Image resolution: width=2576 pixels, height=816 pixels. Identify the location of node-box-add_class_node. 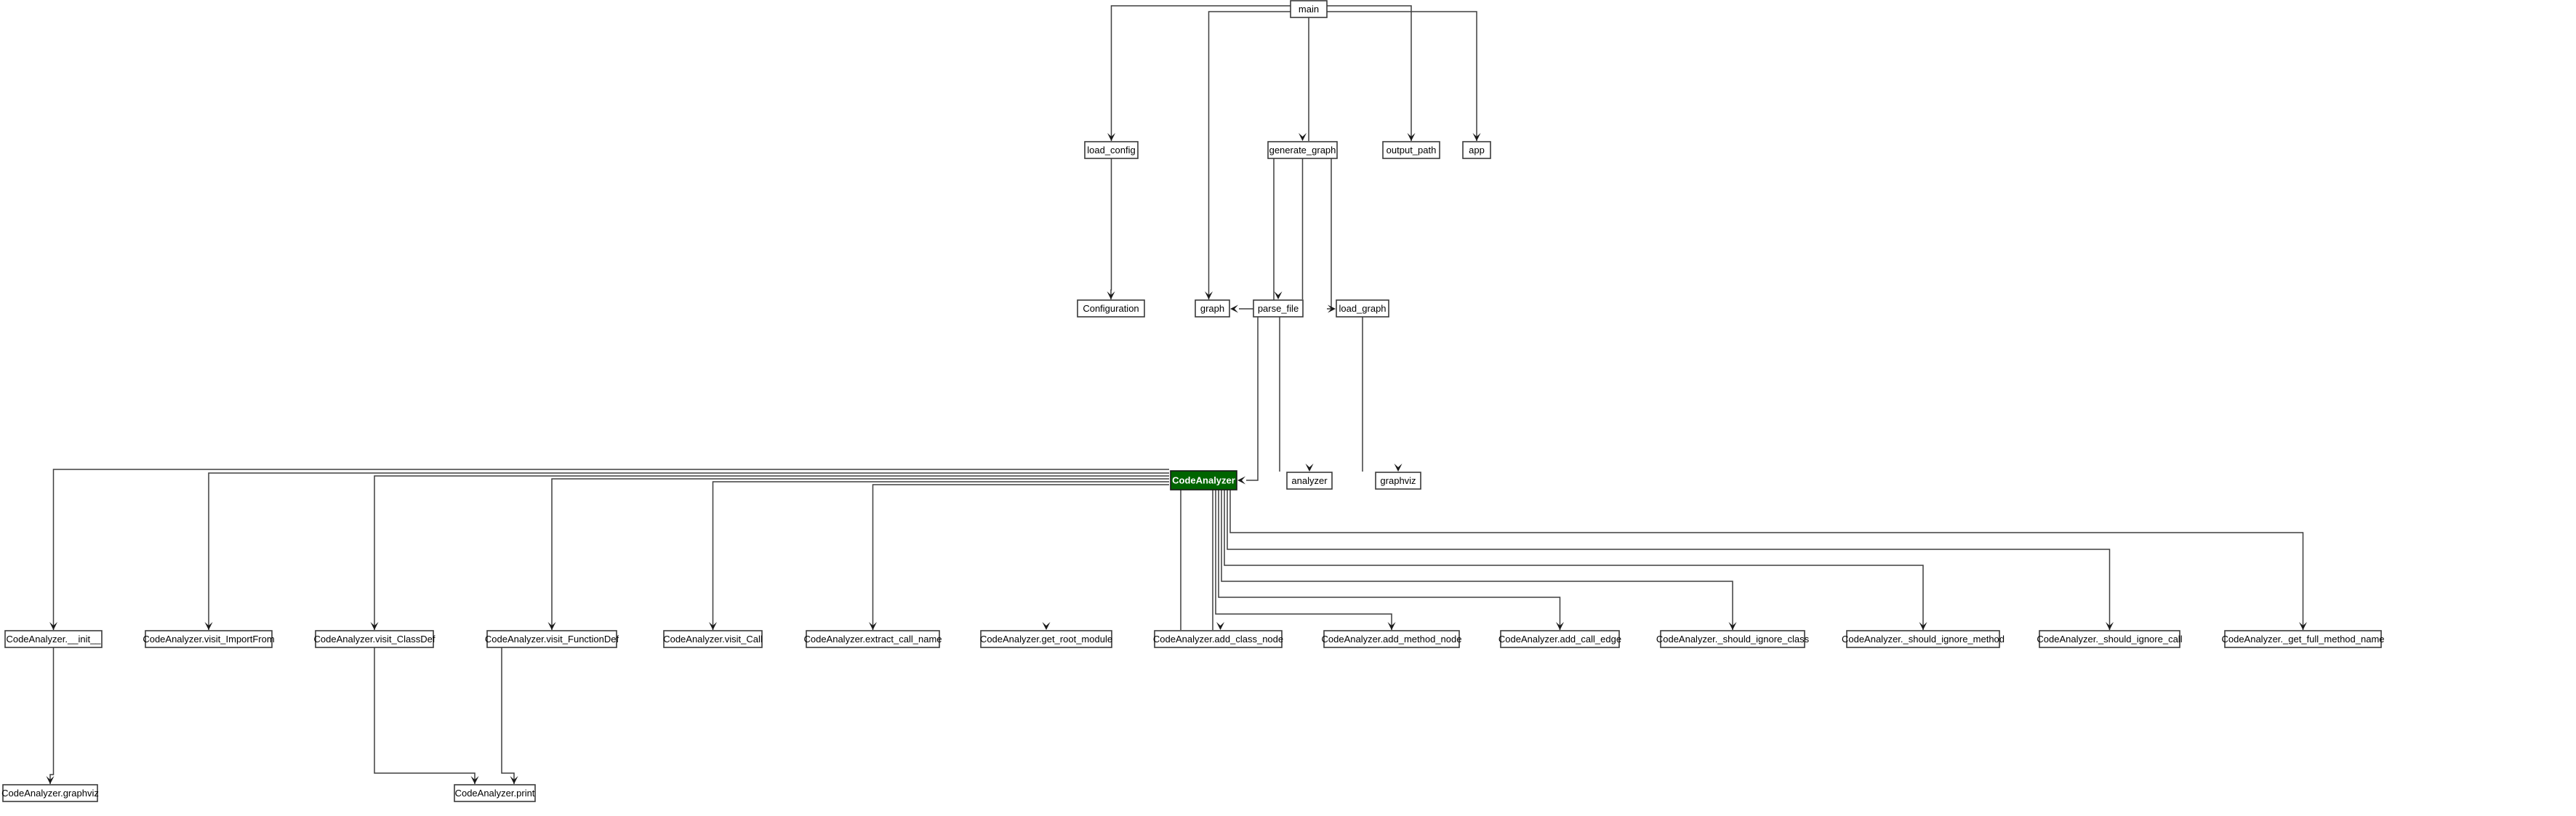
(1218, 639).